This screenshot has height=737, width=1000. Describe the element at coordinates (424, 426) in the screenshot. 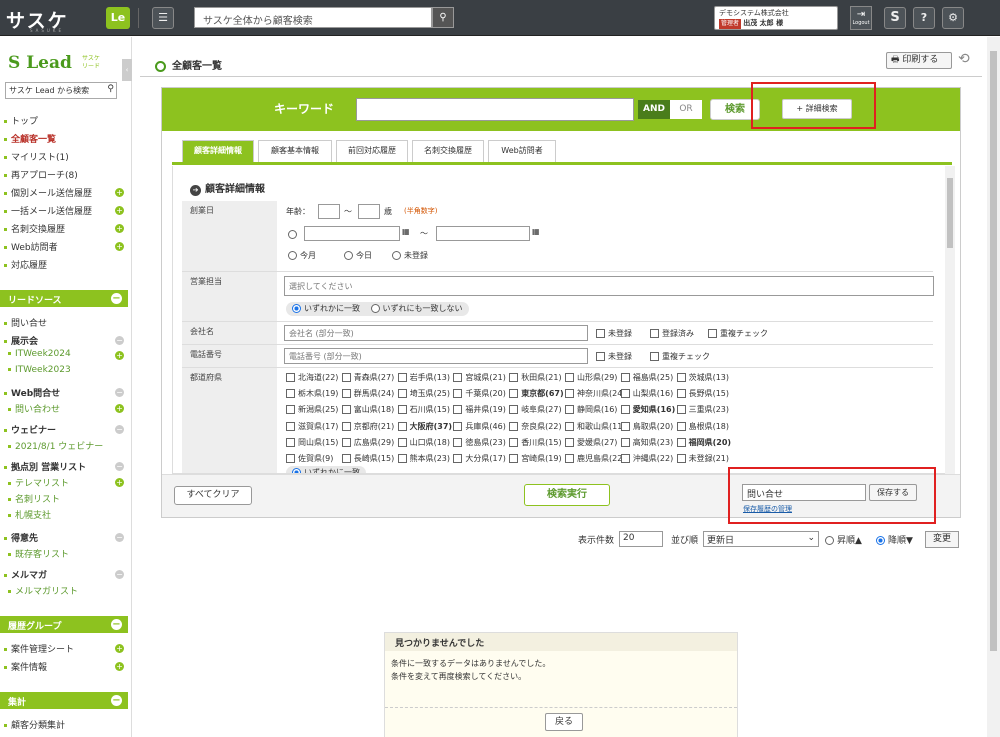

I see `prefecture-checkbox: 大阪府(37)` at that location.